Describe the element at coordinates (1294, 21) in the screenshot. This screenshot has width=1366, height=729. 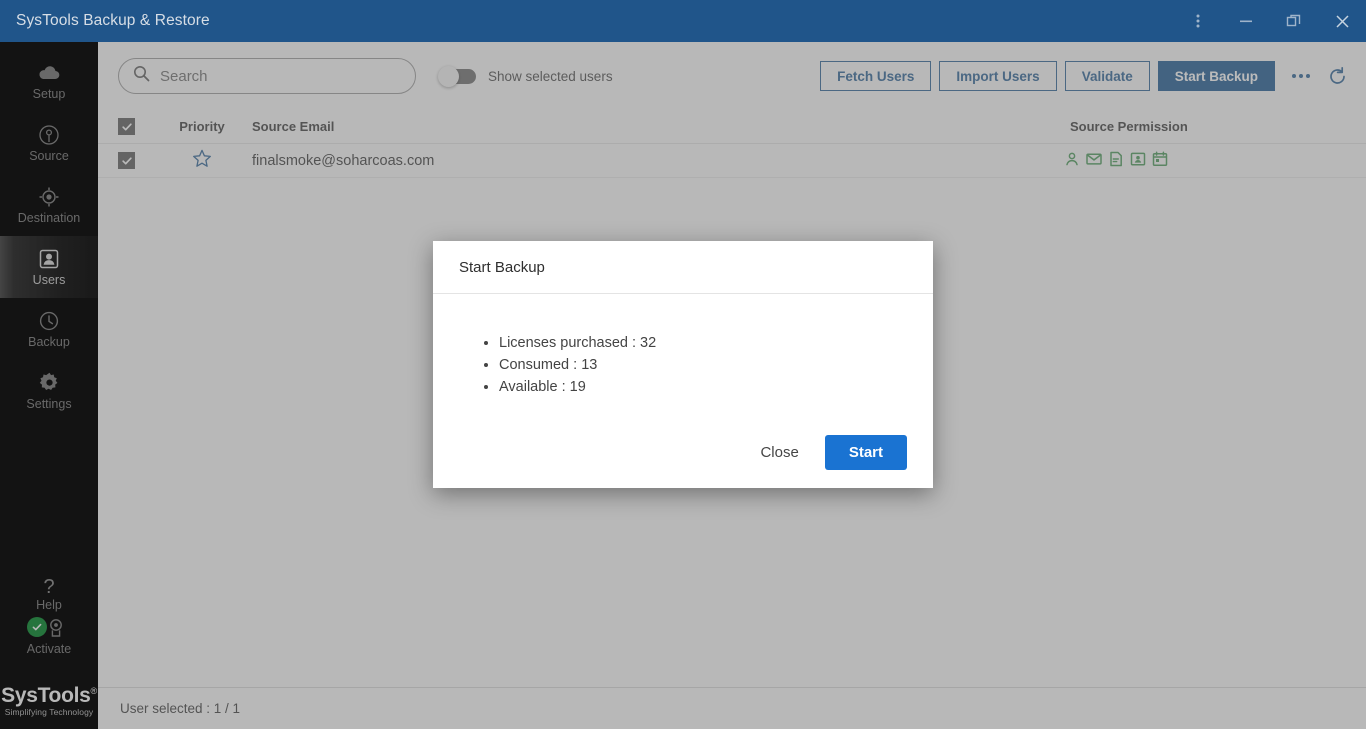
I see `restore-button` at that location.